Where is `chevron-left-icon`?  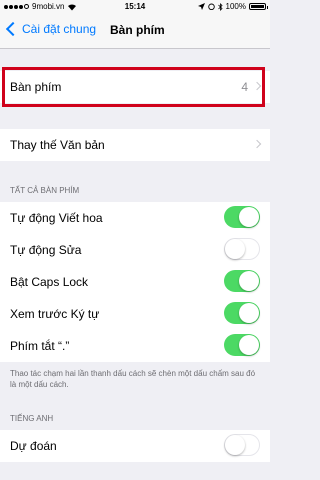
chevron-left-icon is located at coordinates (13, 29).